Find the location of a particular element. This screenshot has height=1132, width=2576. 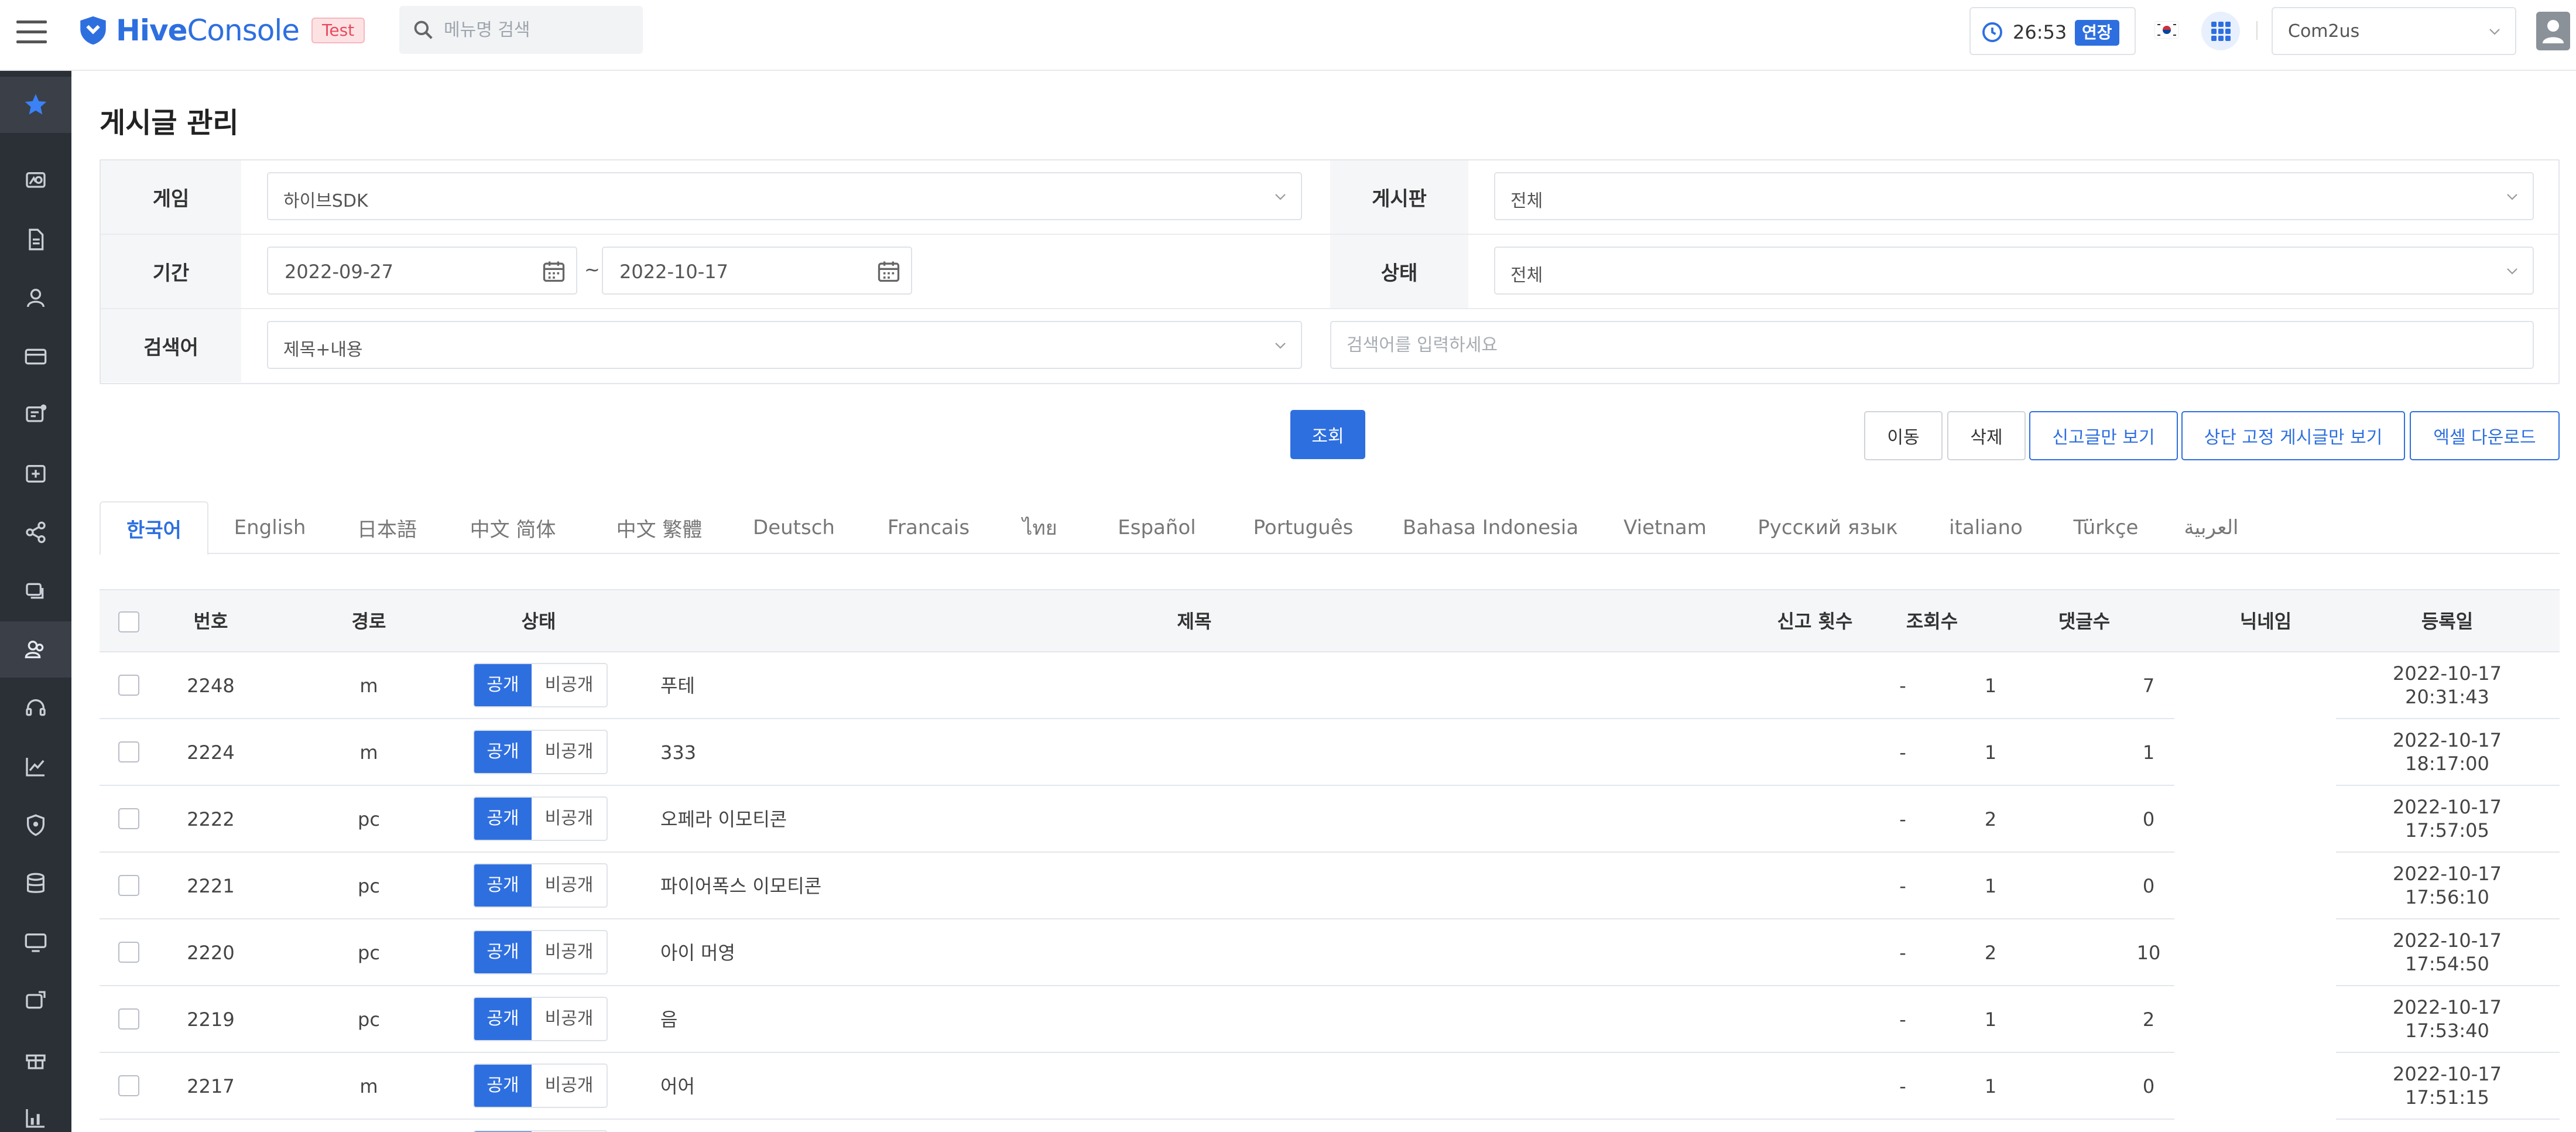

search-button: 조회 is located at coordinates (1327, 434).